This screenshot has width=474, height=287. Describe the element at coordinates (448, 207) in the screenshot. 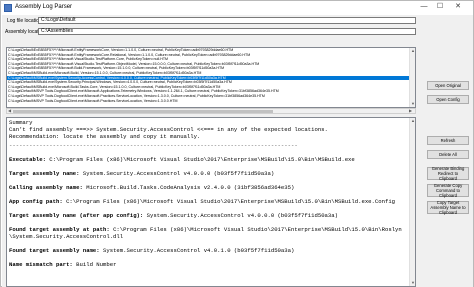

I see `copy-target-assembly-name-button: Copy Target Assembly Name to Clipboard` at that location.